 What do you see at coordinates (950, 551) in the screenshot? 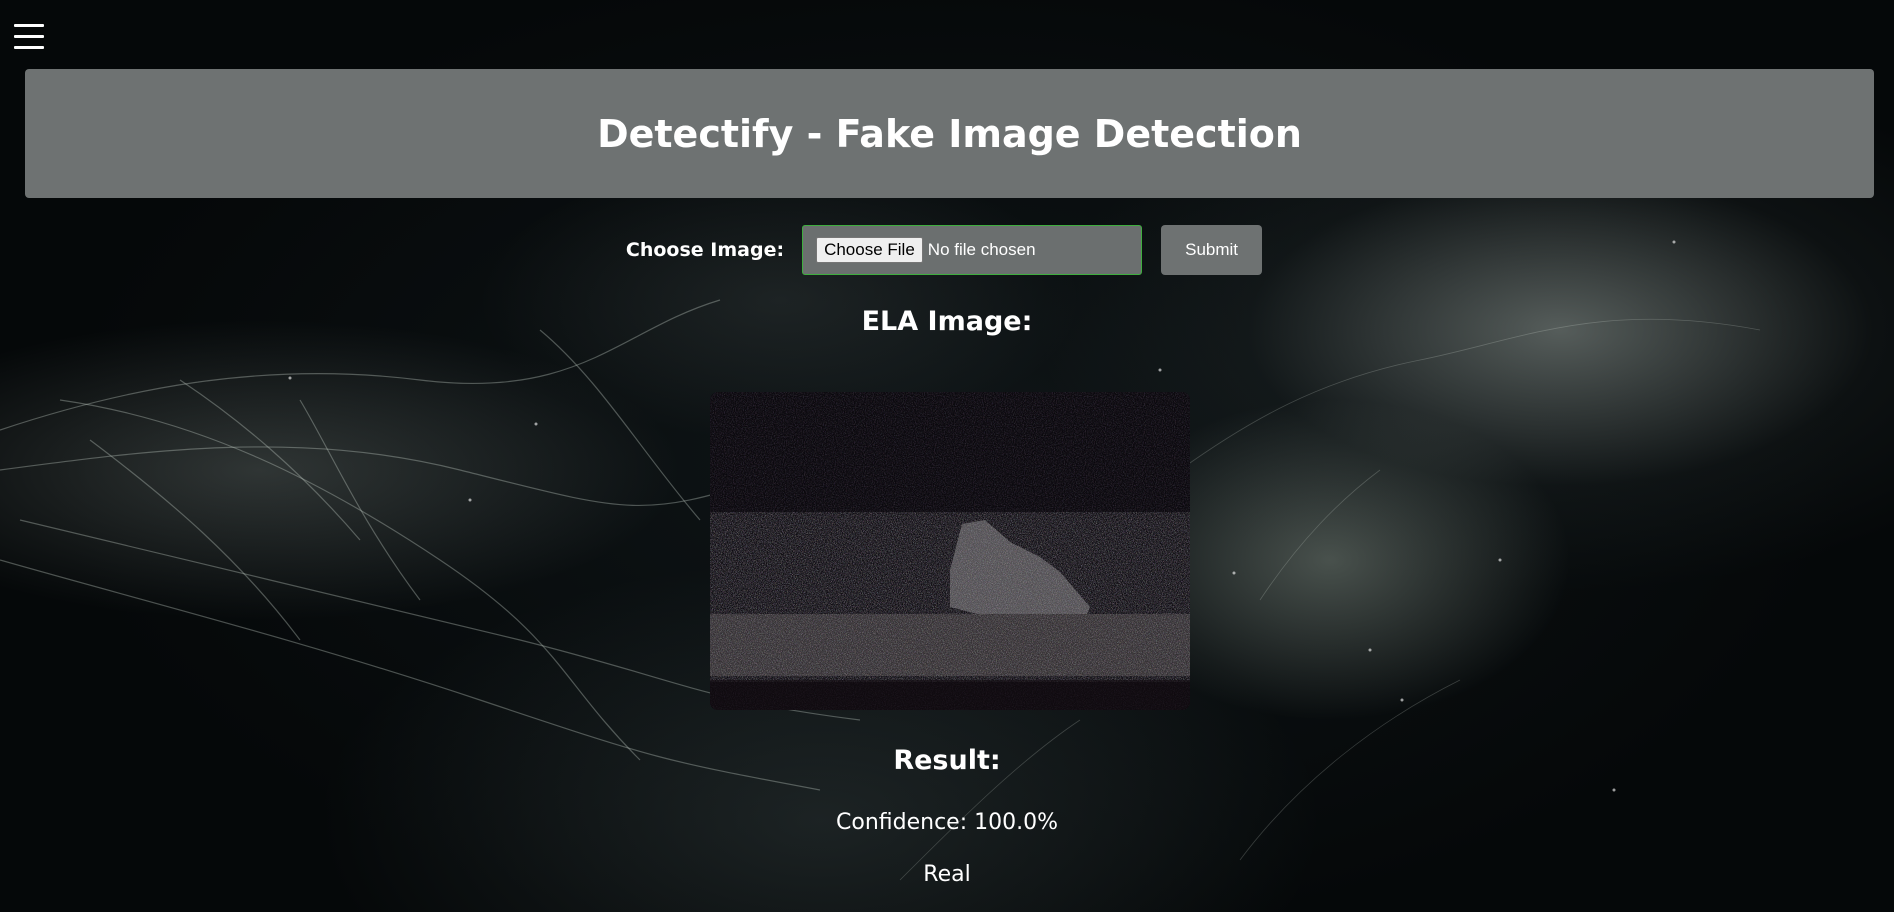
I see `ela-image` at bounding box center [950, 551].